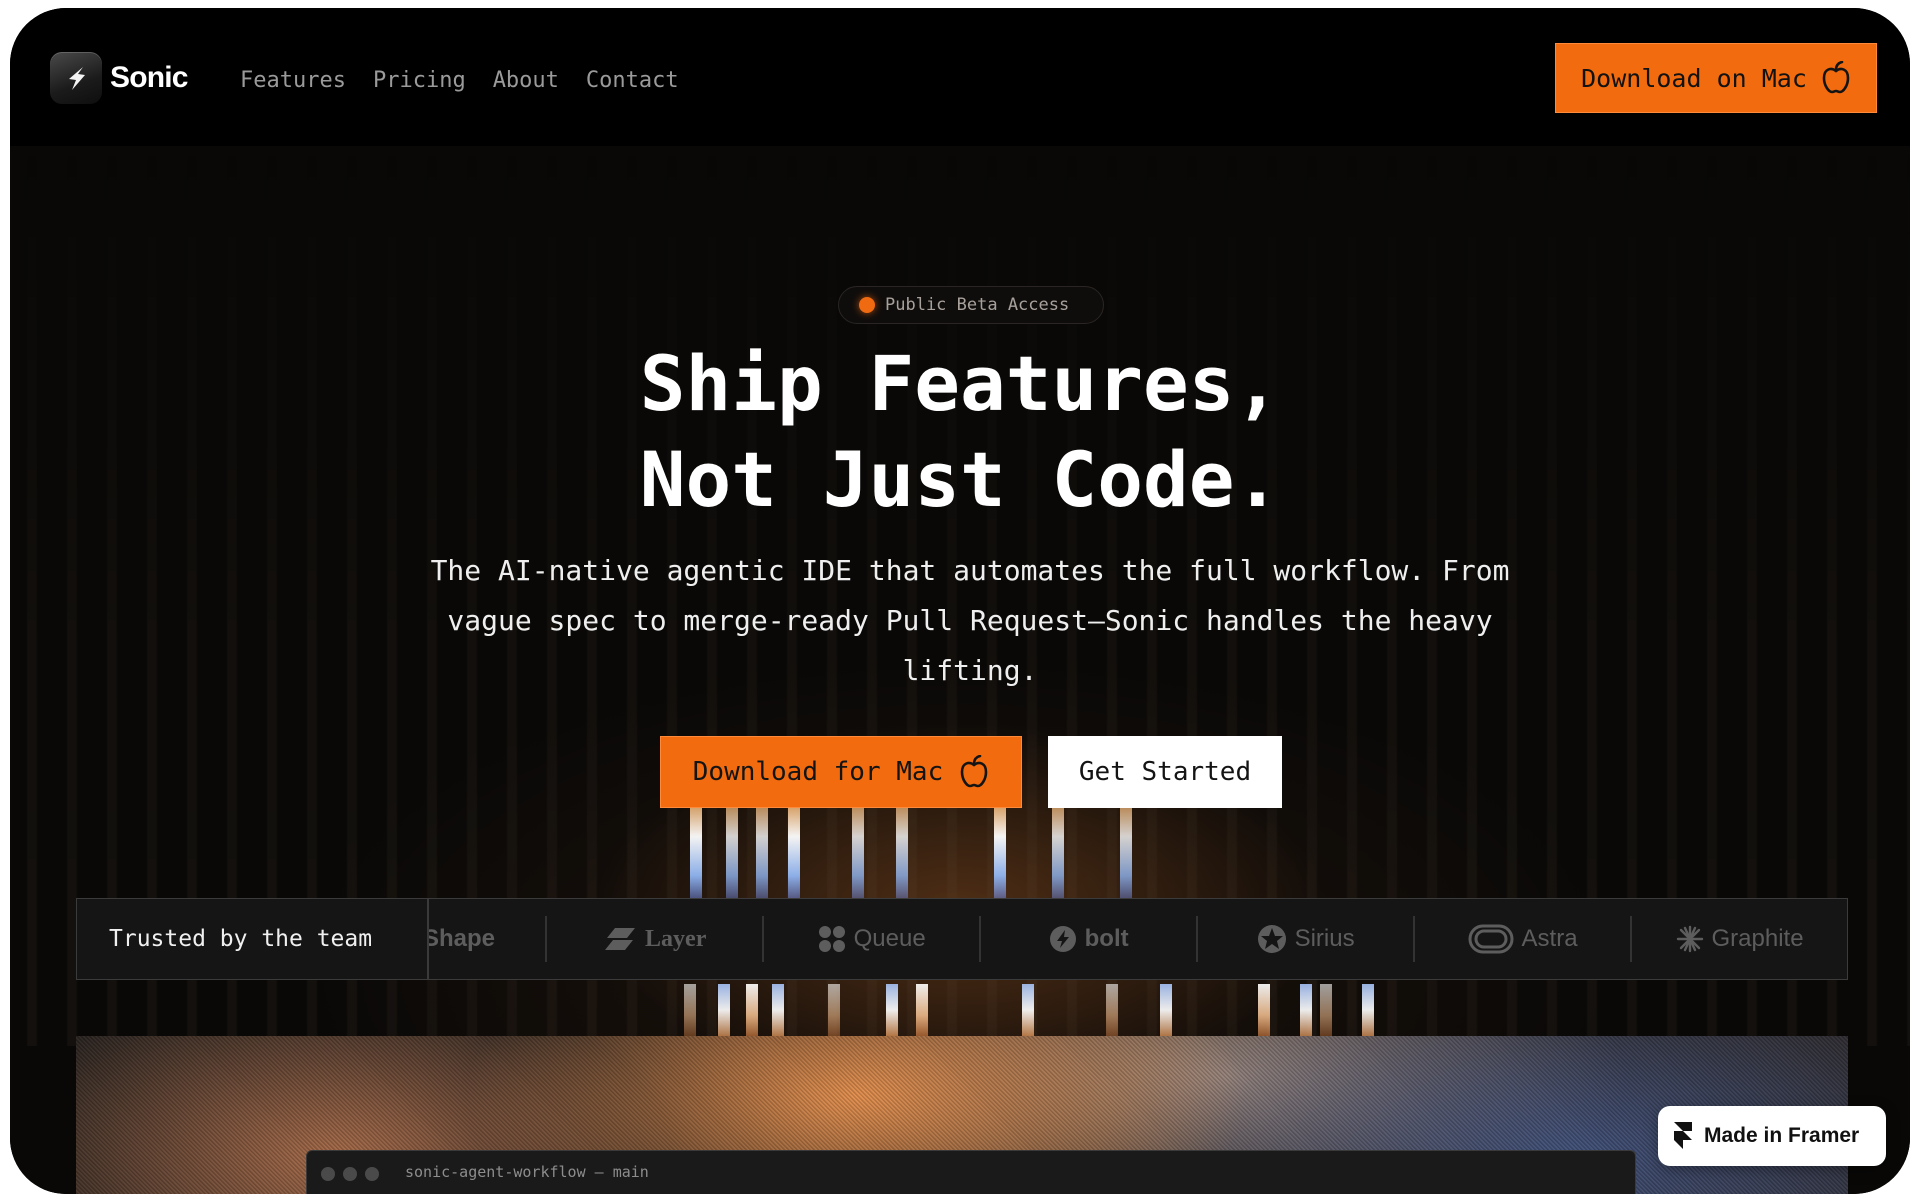 The image size is (1920, 1200). I want to click on trust-logo-sirius-text: Sirius, so click(1324, 938).